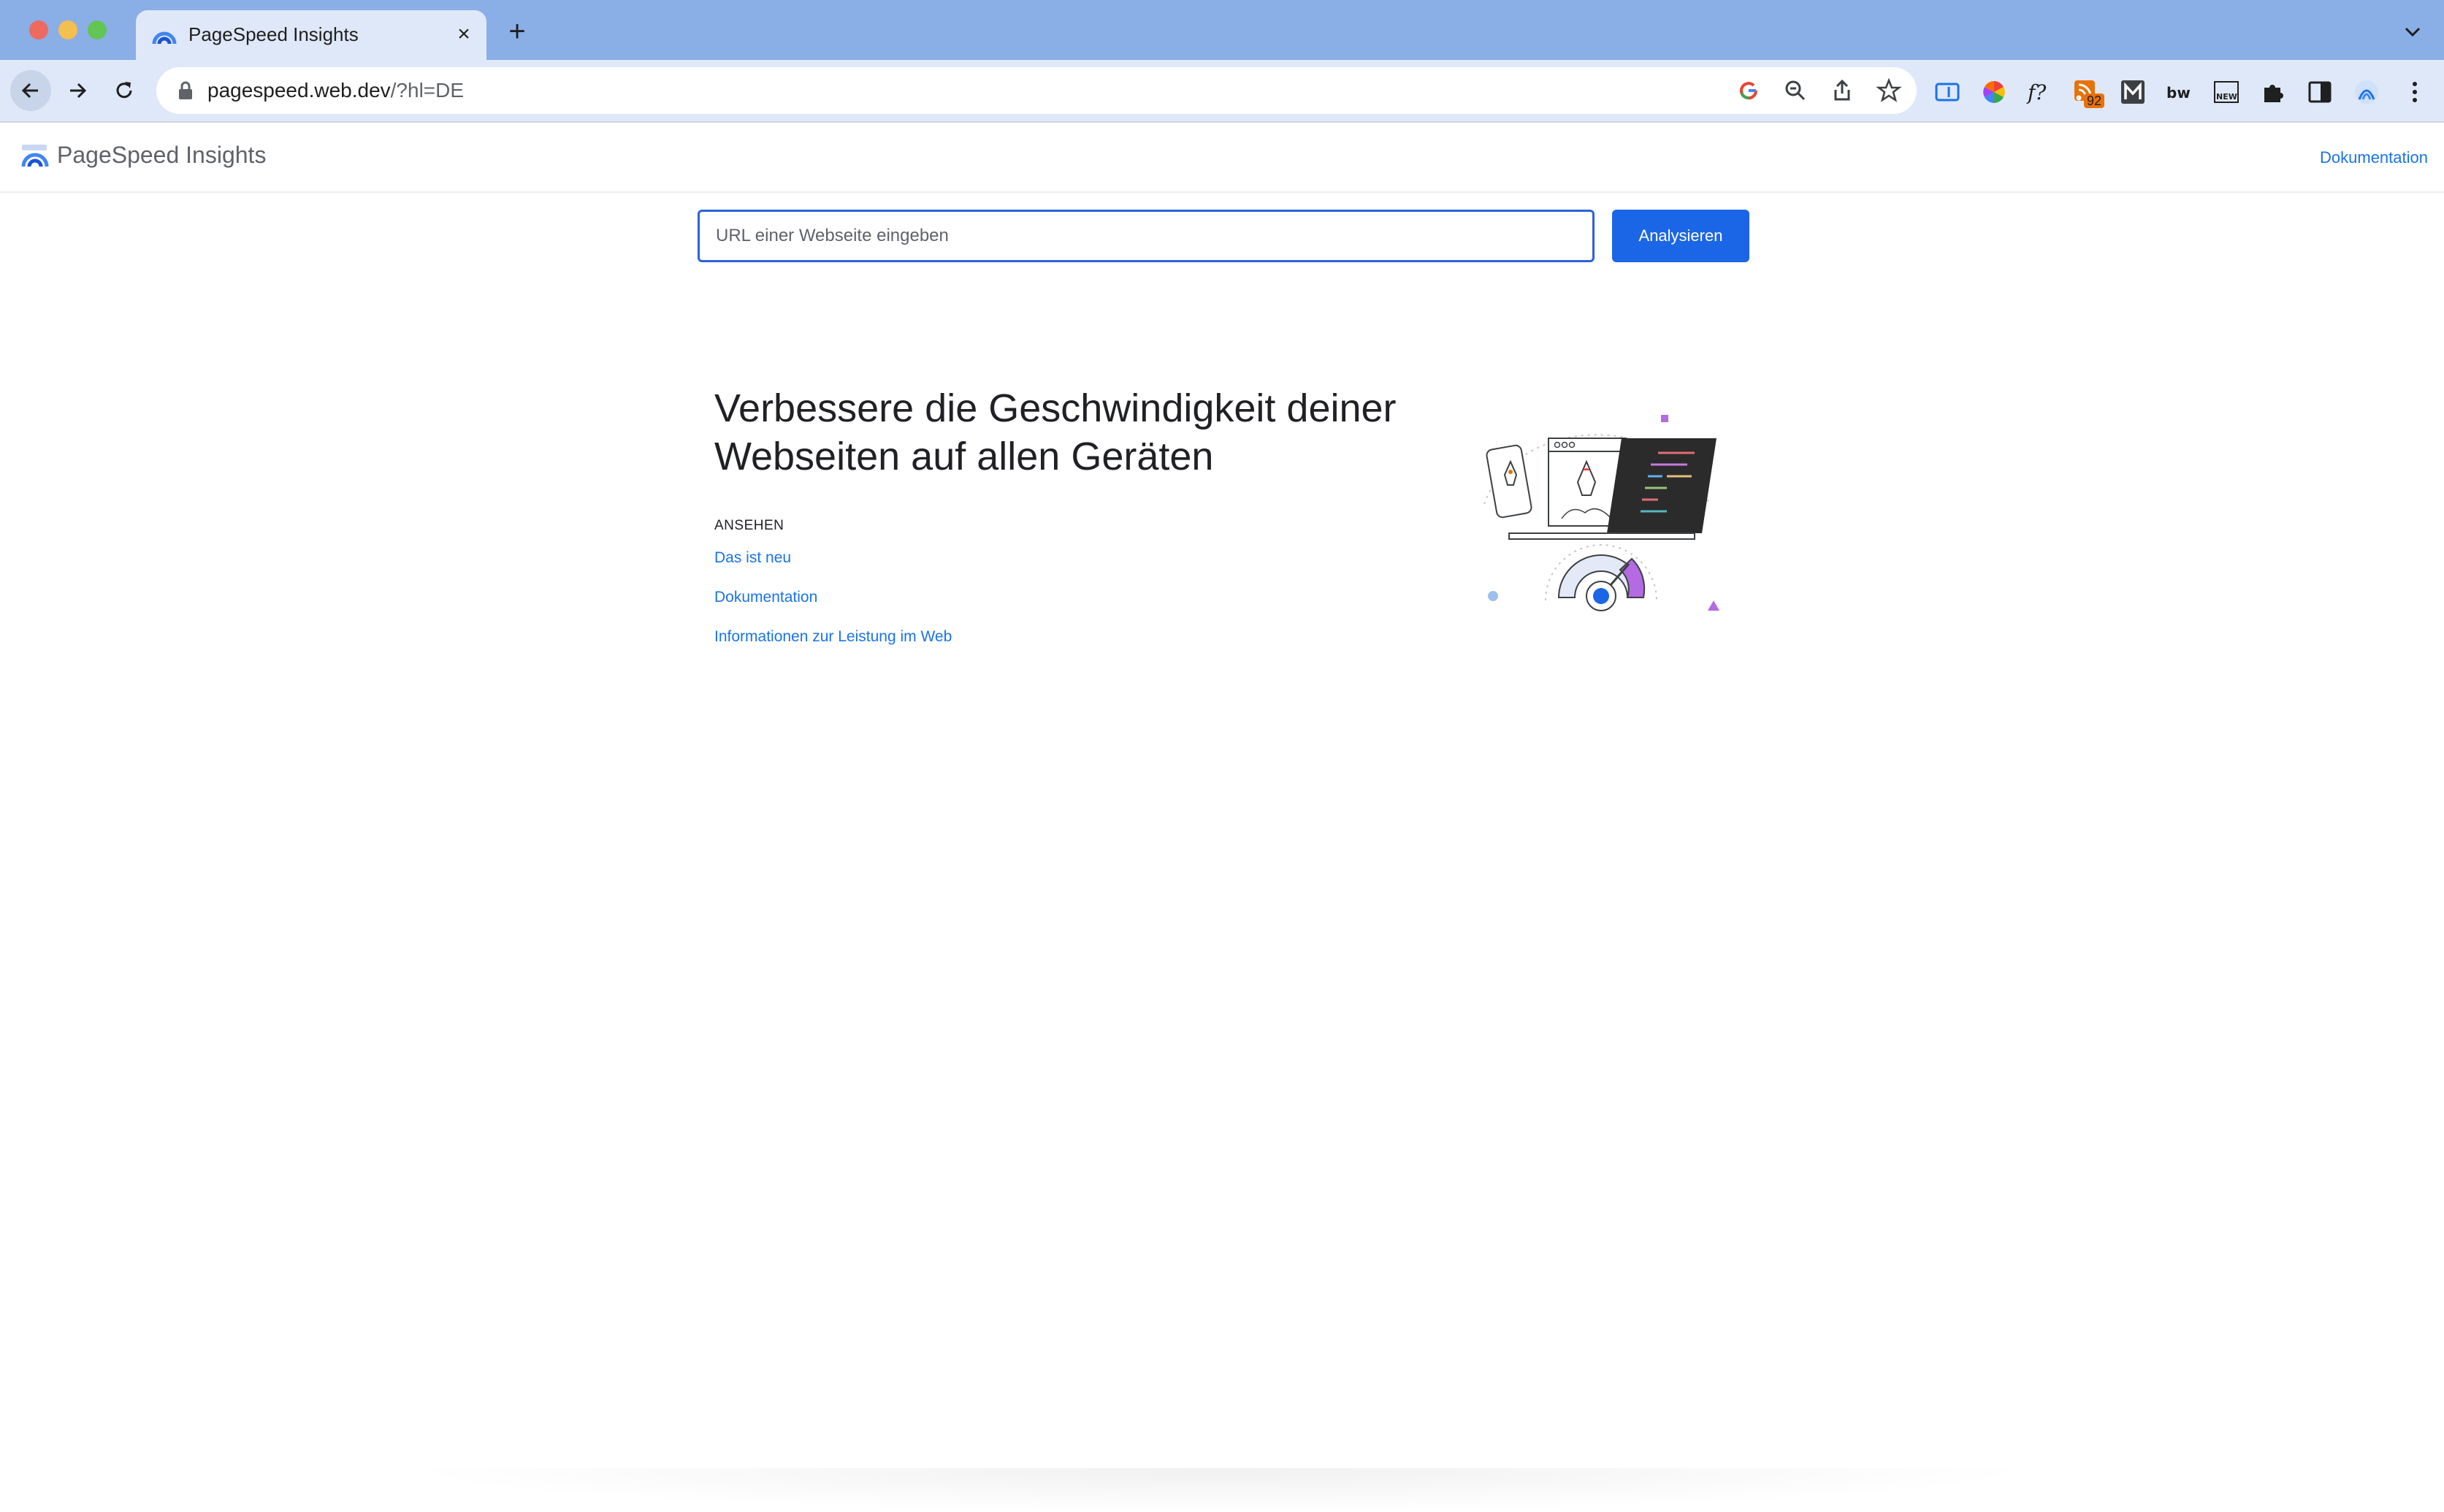  Describe the element at coordinates (35, 156) in the screenshot. I see `pagespeed-logo-icon` at that location.